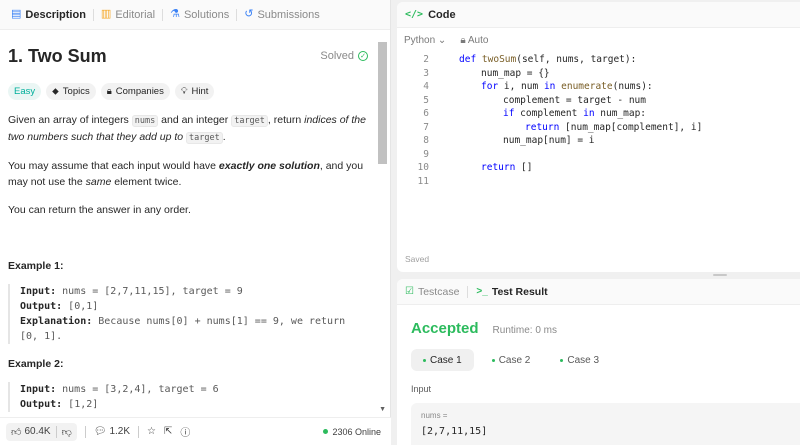 Image resolution: width=800 pixels, height=445 pixels. I want to click on case-tab-3: Case 3, so click(579, 360).